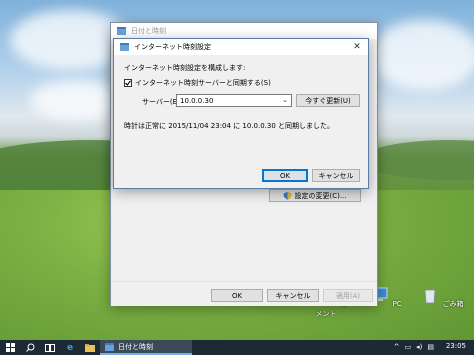 This screenshot has height=355, width=474. Describe the element at coordinates (397, 304) in the screenshot. I see `desktop-icon-label: PC` at that location.